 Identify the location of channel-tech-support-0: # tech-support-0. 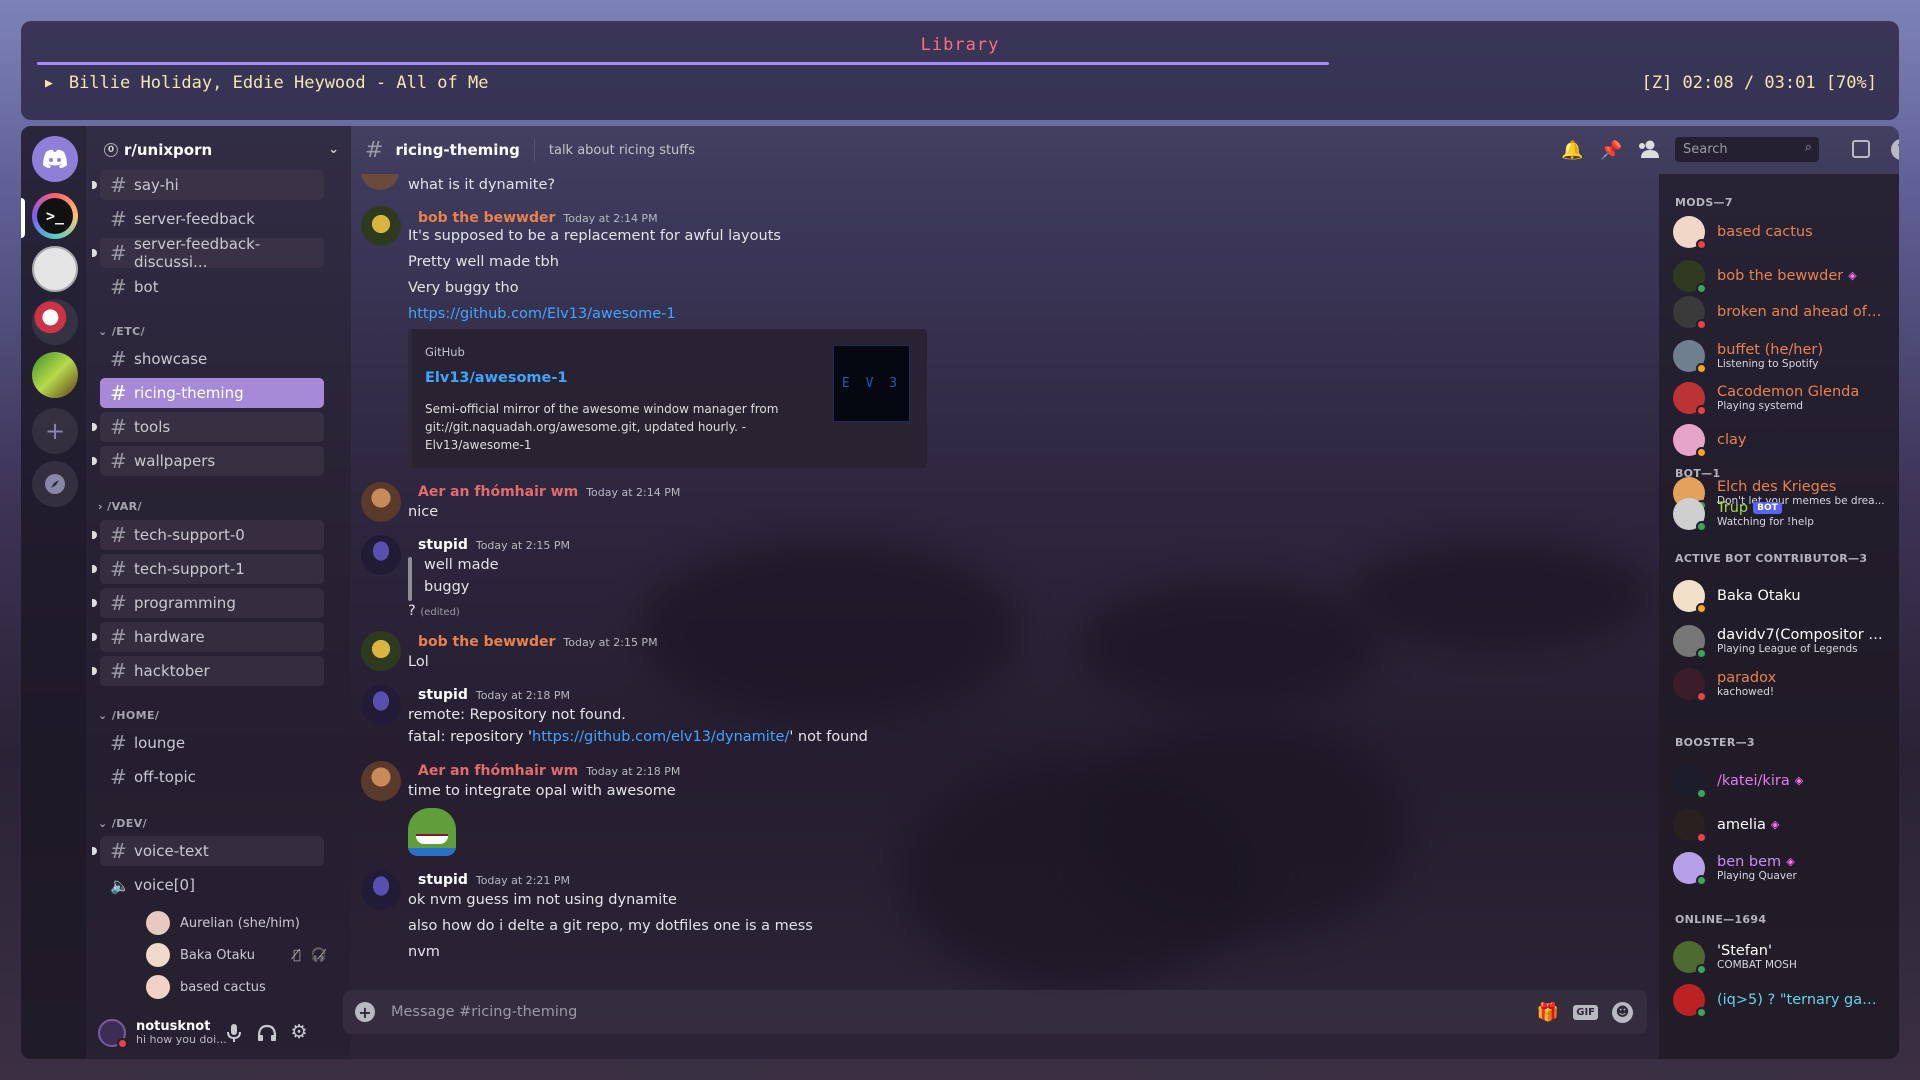
(208, 535).